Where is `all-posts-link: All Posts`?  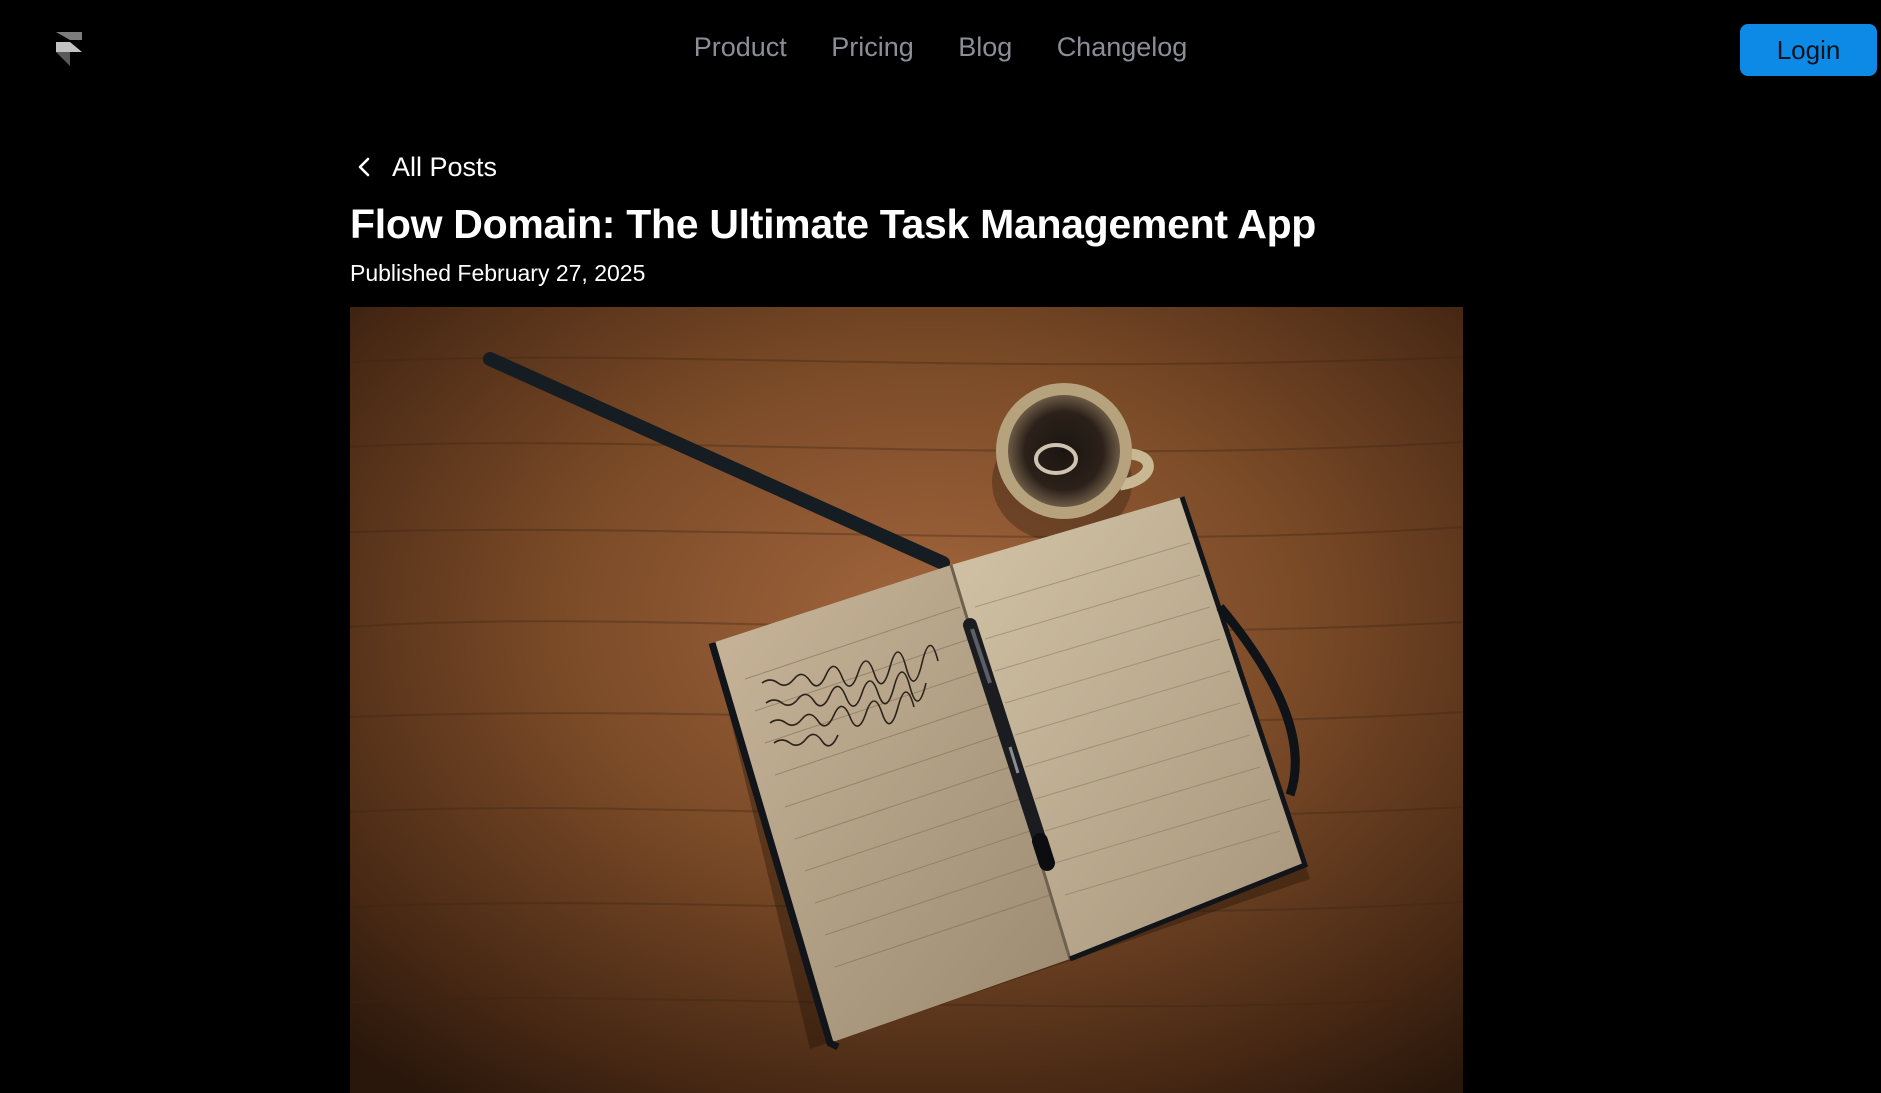 all-posts-link: All Posts is located at coordinates (424, 167).